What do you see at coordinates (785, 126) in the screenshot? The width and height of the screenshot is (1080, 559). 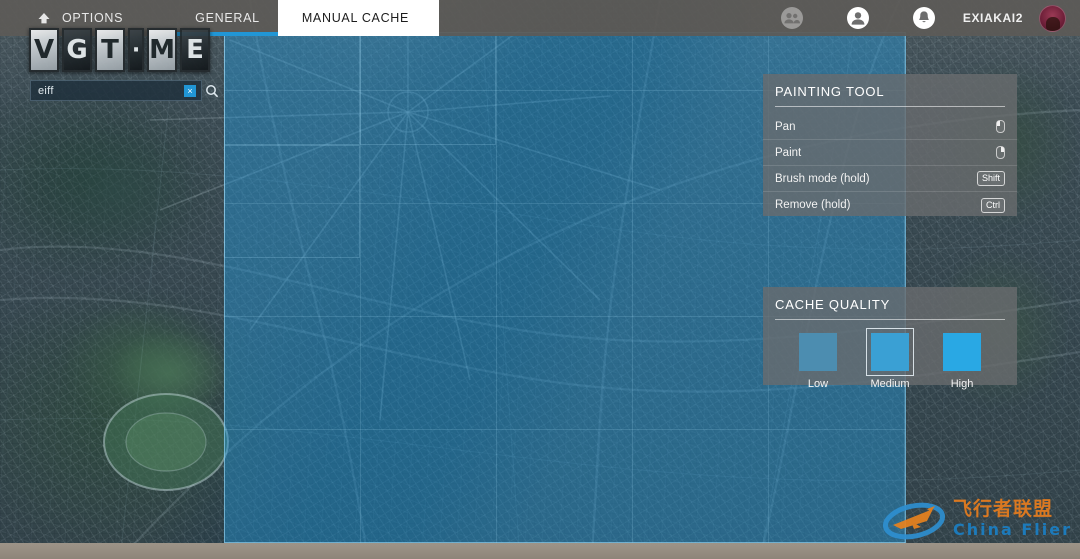 I see `row-label: Pan` at bounding box center [785, 126].